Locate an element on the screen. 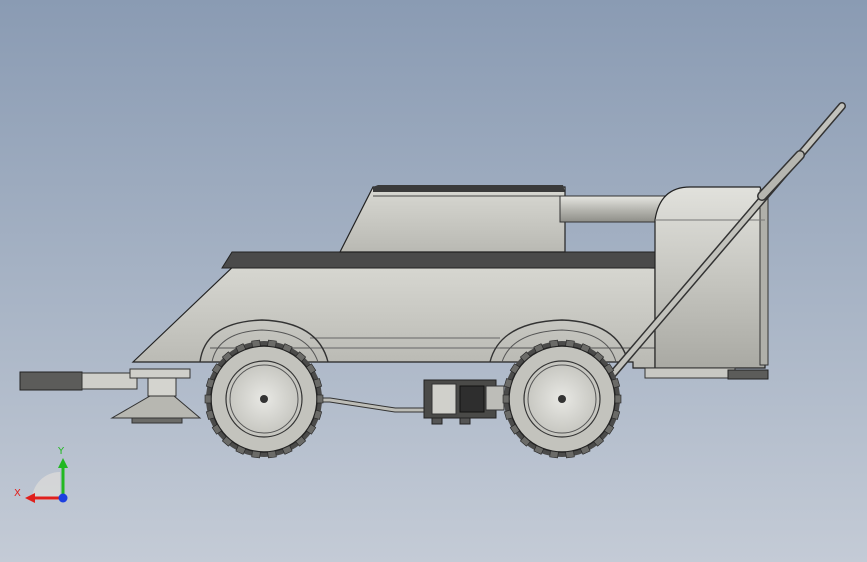  wheel-front is located at coordinates (264, 399).